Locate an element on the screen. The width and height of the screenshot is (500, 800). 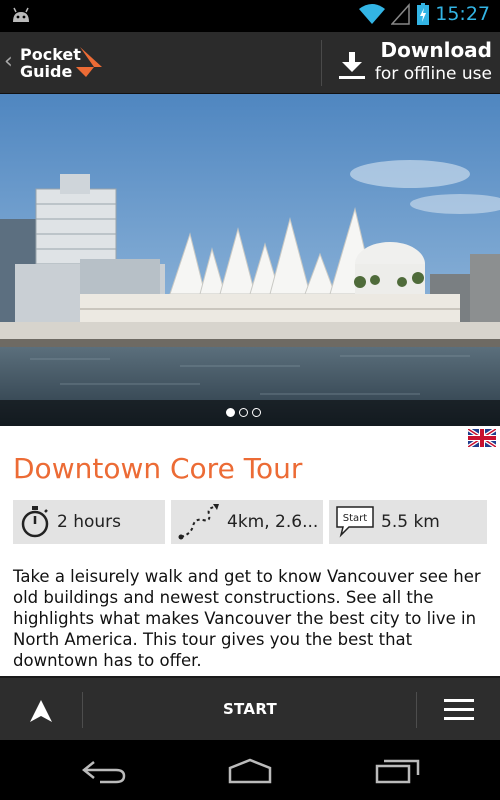
bottom-action-bar: START is located at coordinates (250, 708).